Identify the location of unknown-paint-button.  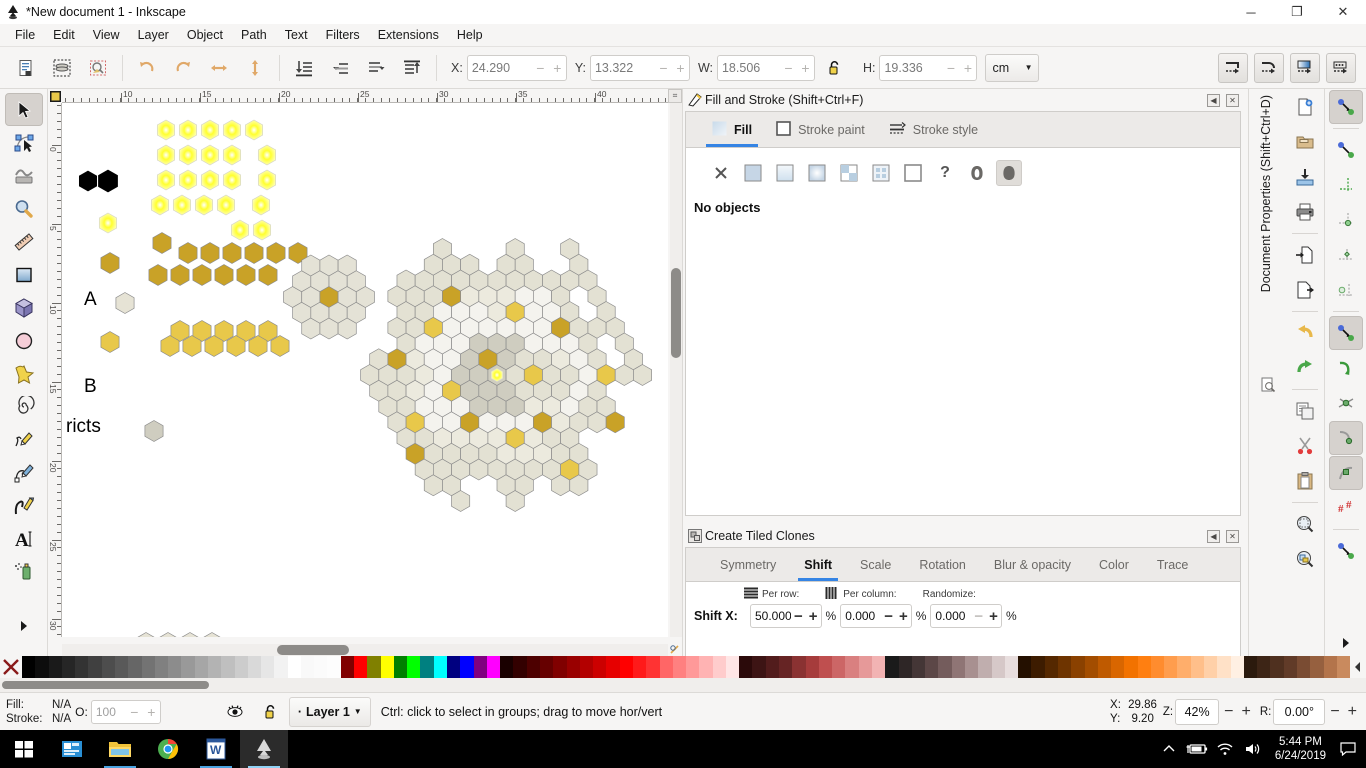
(913, 173).